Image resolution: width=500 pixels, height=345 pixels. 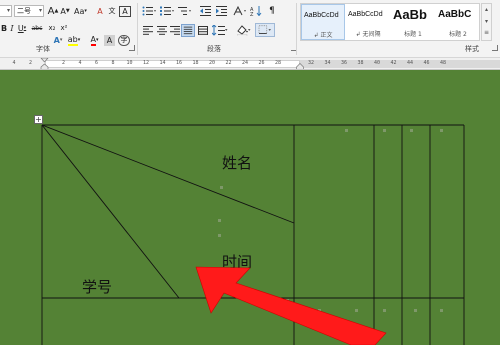 What do you see at coordinates (80, 11) in the screenshot?
I see `change-case-button: Aa ▾` at bounding box center [80, 11].